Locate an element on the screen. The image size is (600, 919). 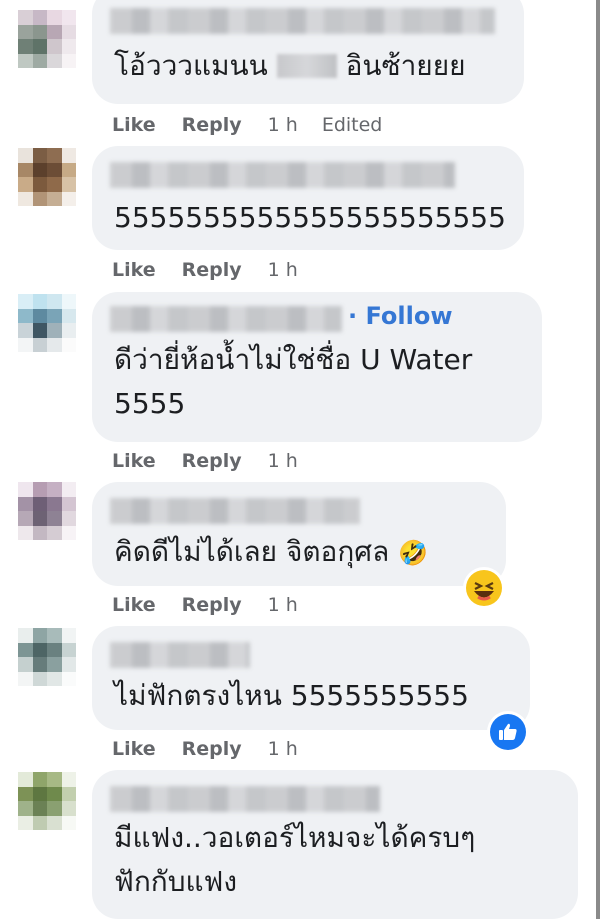
comment-text: โอ้วววแมนน อินซ้ายยย is located at coordinates (290, 65).